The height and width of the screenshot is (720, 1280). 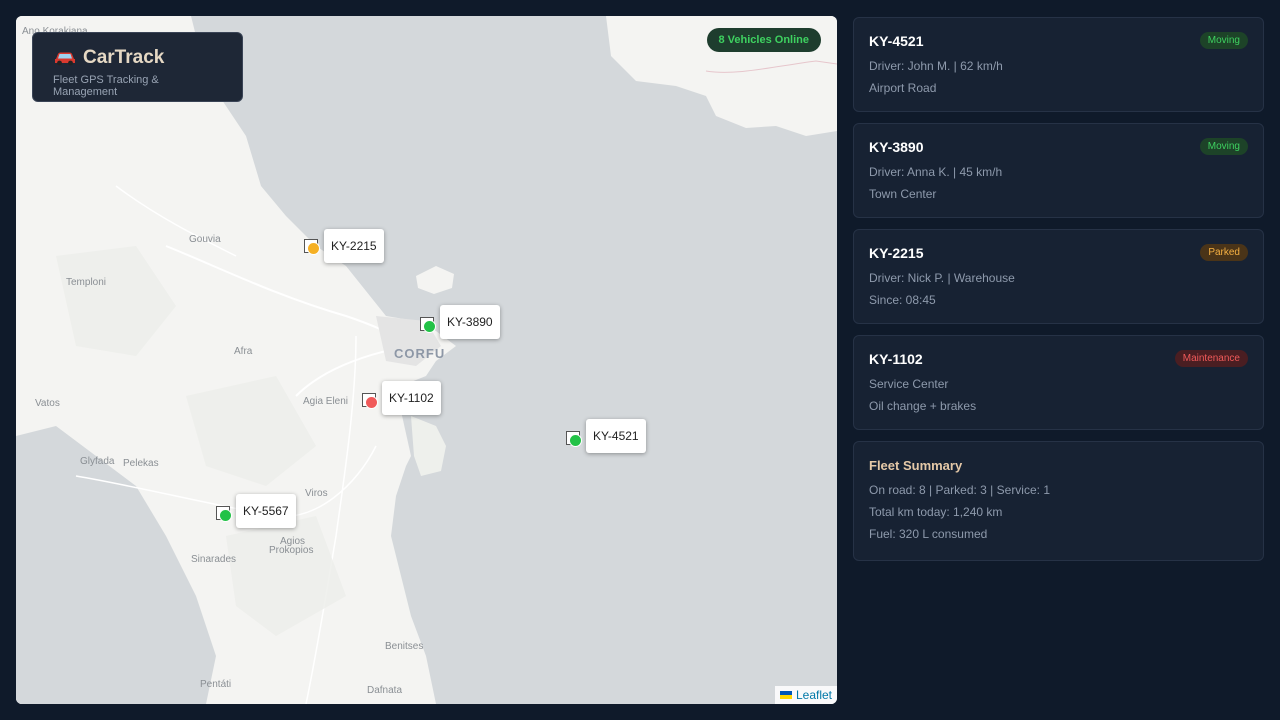 What do you see at coordinates (316, 493) in the screenshot?
I see `place-label: Viros` at bounding box center [316, 493].